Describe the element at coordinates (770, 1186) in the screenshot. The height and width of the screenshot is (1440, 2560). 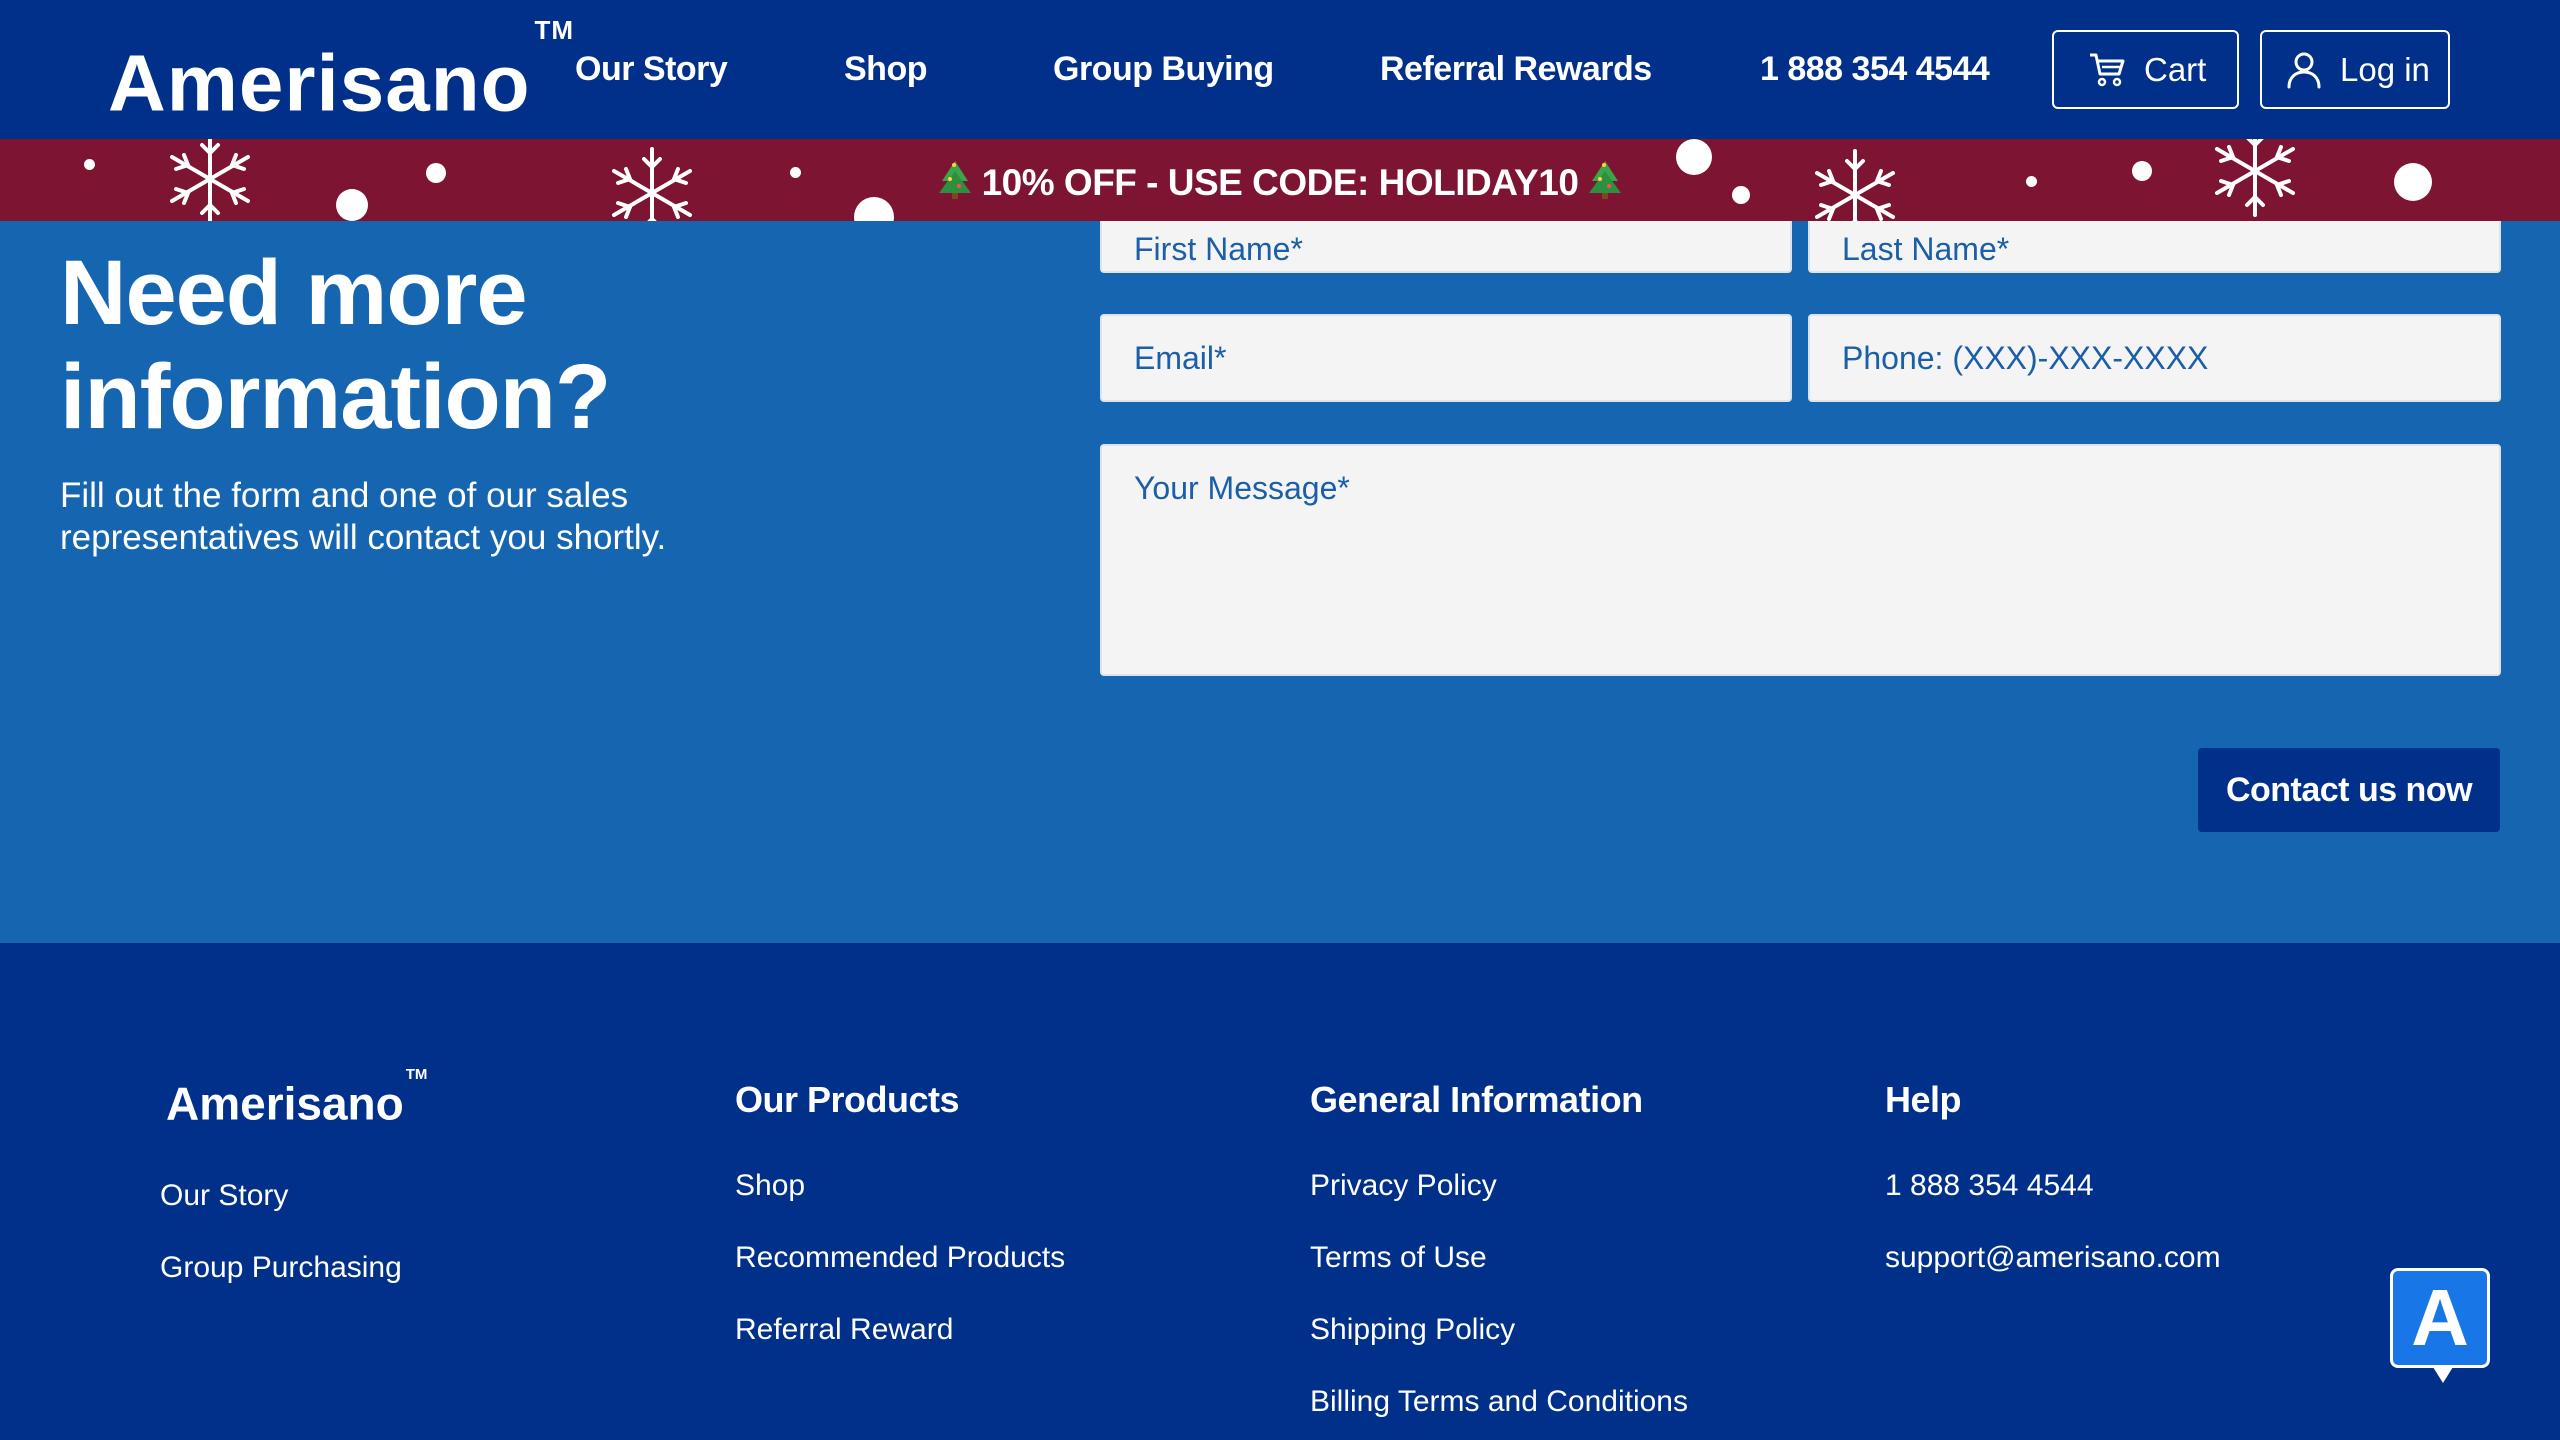
I see `footer-link-shop: Shop` at that location.